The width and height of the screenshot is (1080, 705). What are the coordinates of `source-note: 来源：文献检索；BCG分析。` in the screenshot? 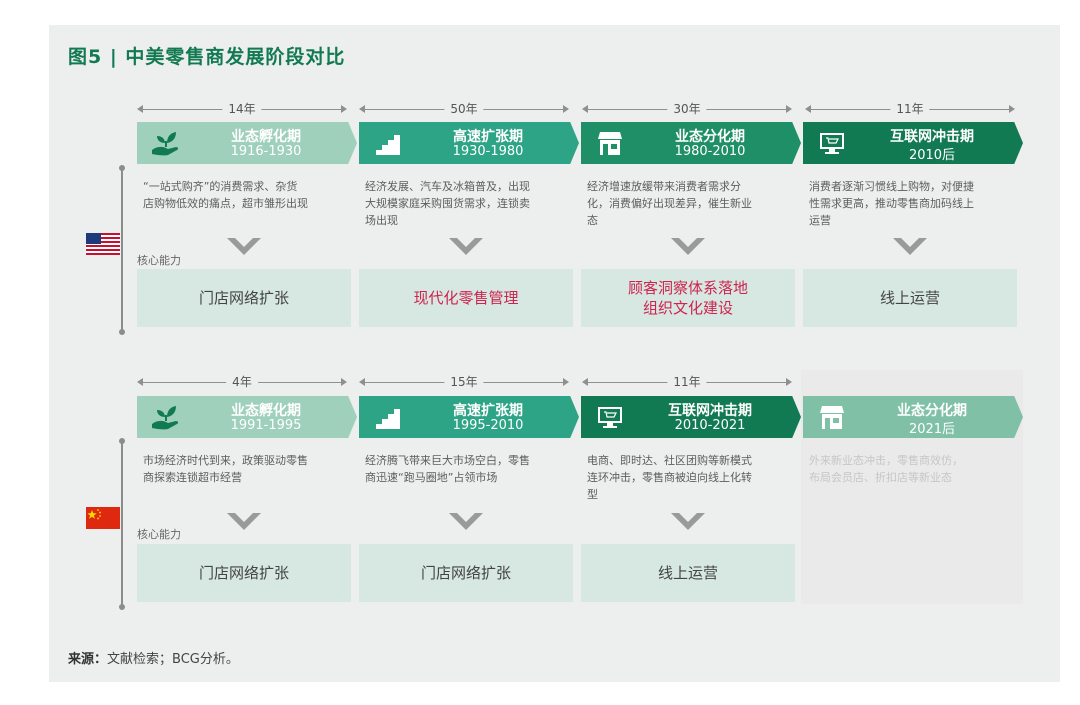 It's located at (153, 657).